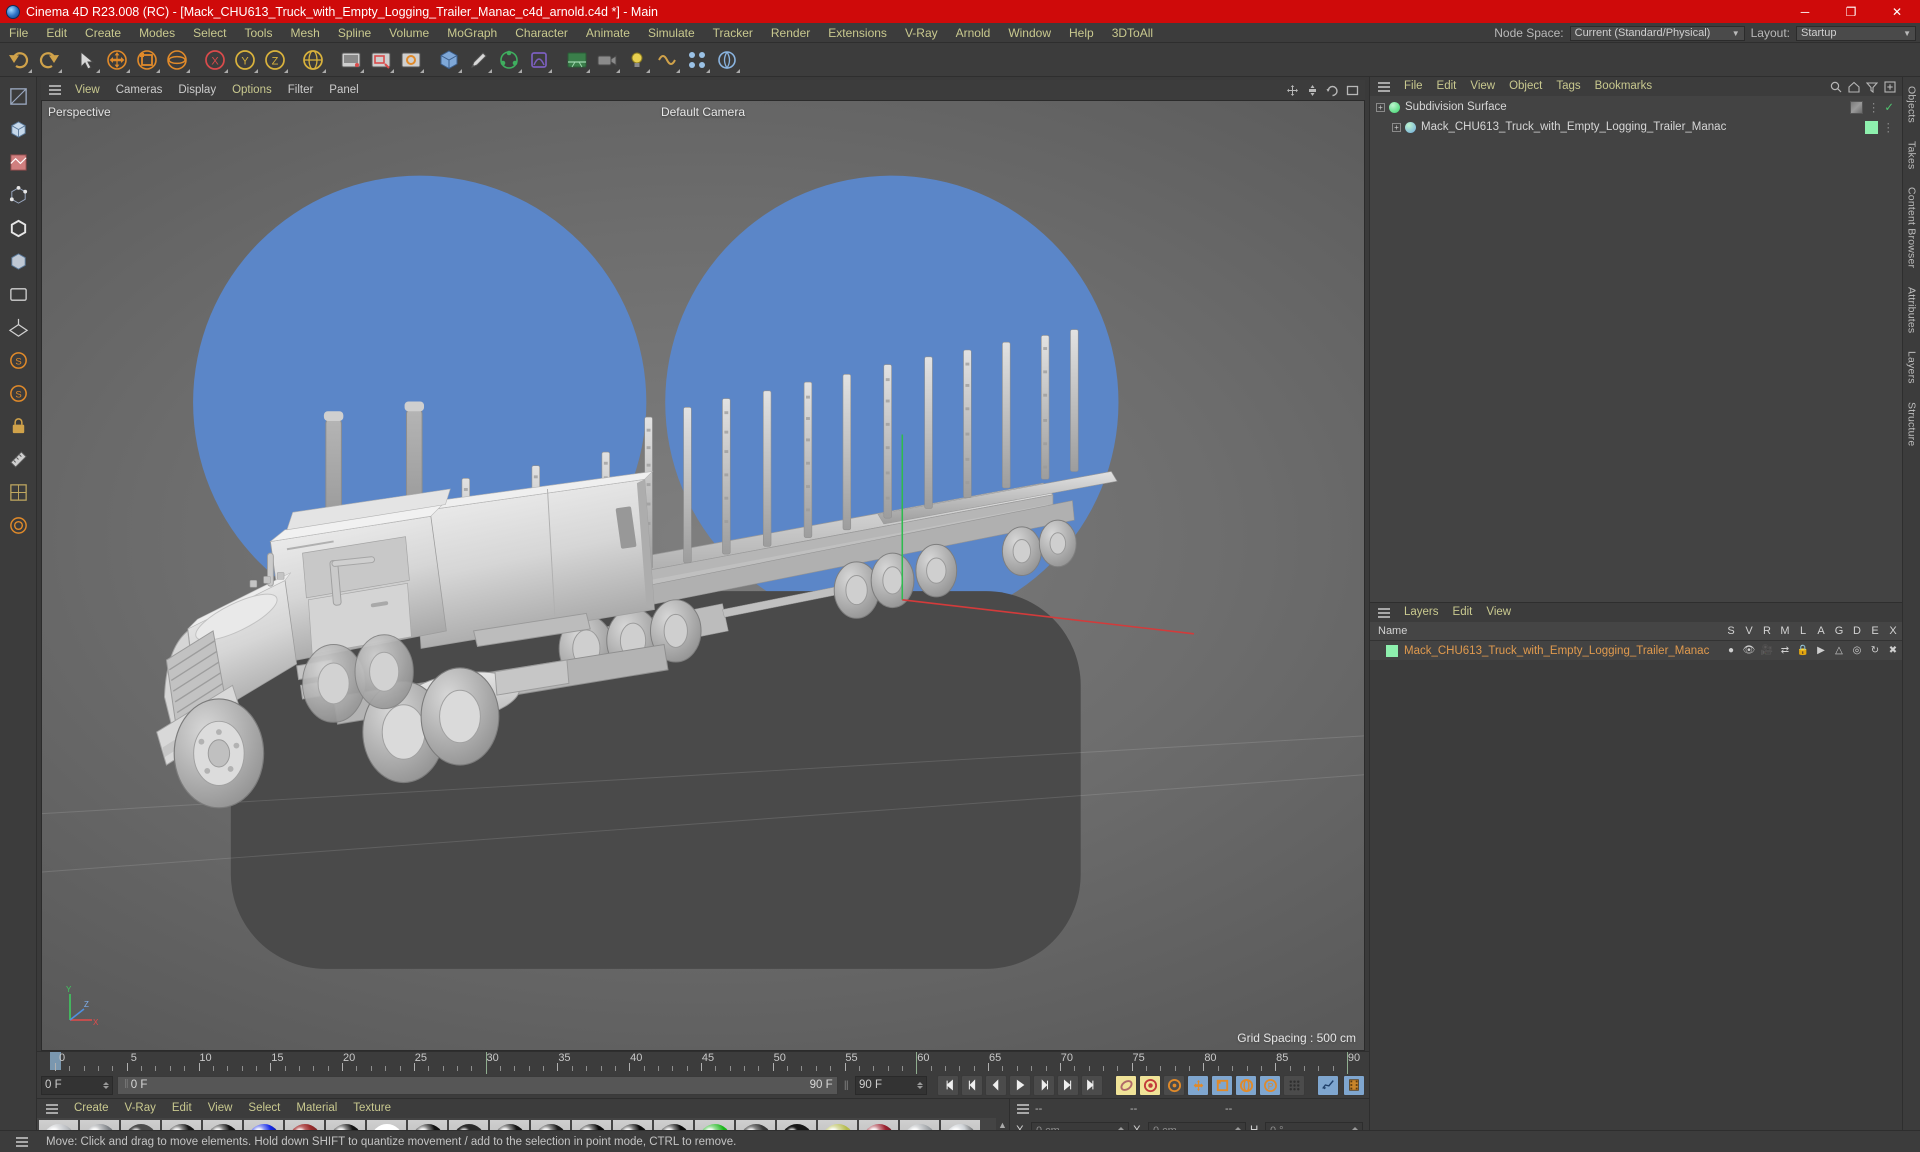  I want to click on viewport-menu-cameras: Cameras, so click(139, 90).